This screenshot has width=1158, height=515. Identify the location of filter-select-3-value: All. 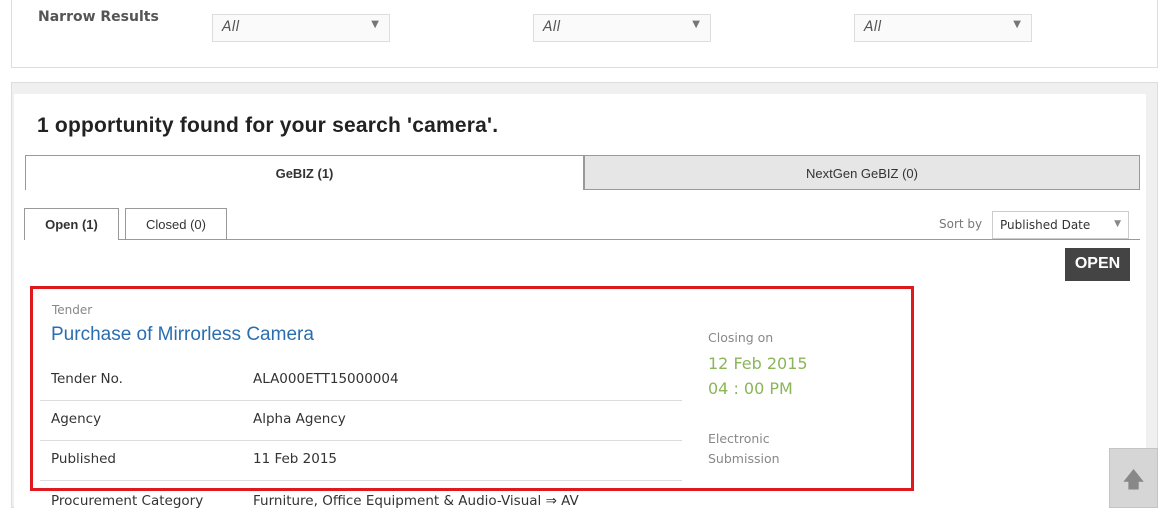
(873, 27).